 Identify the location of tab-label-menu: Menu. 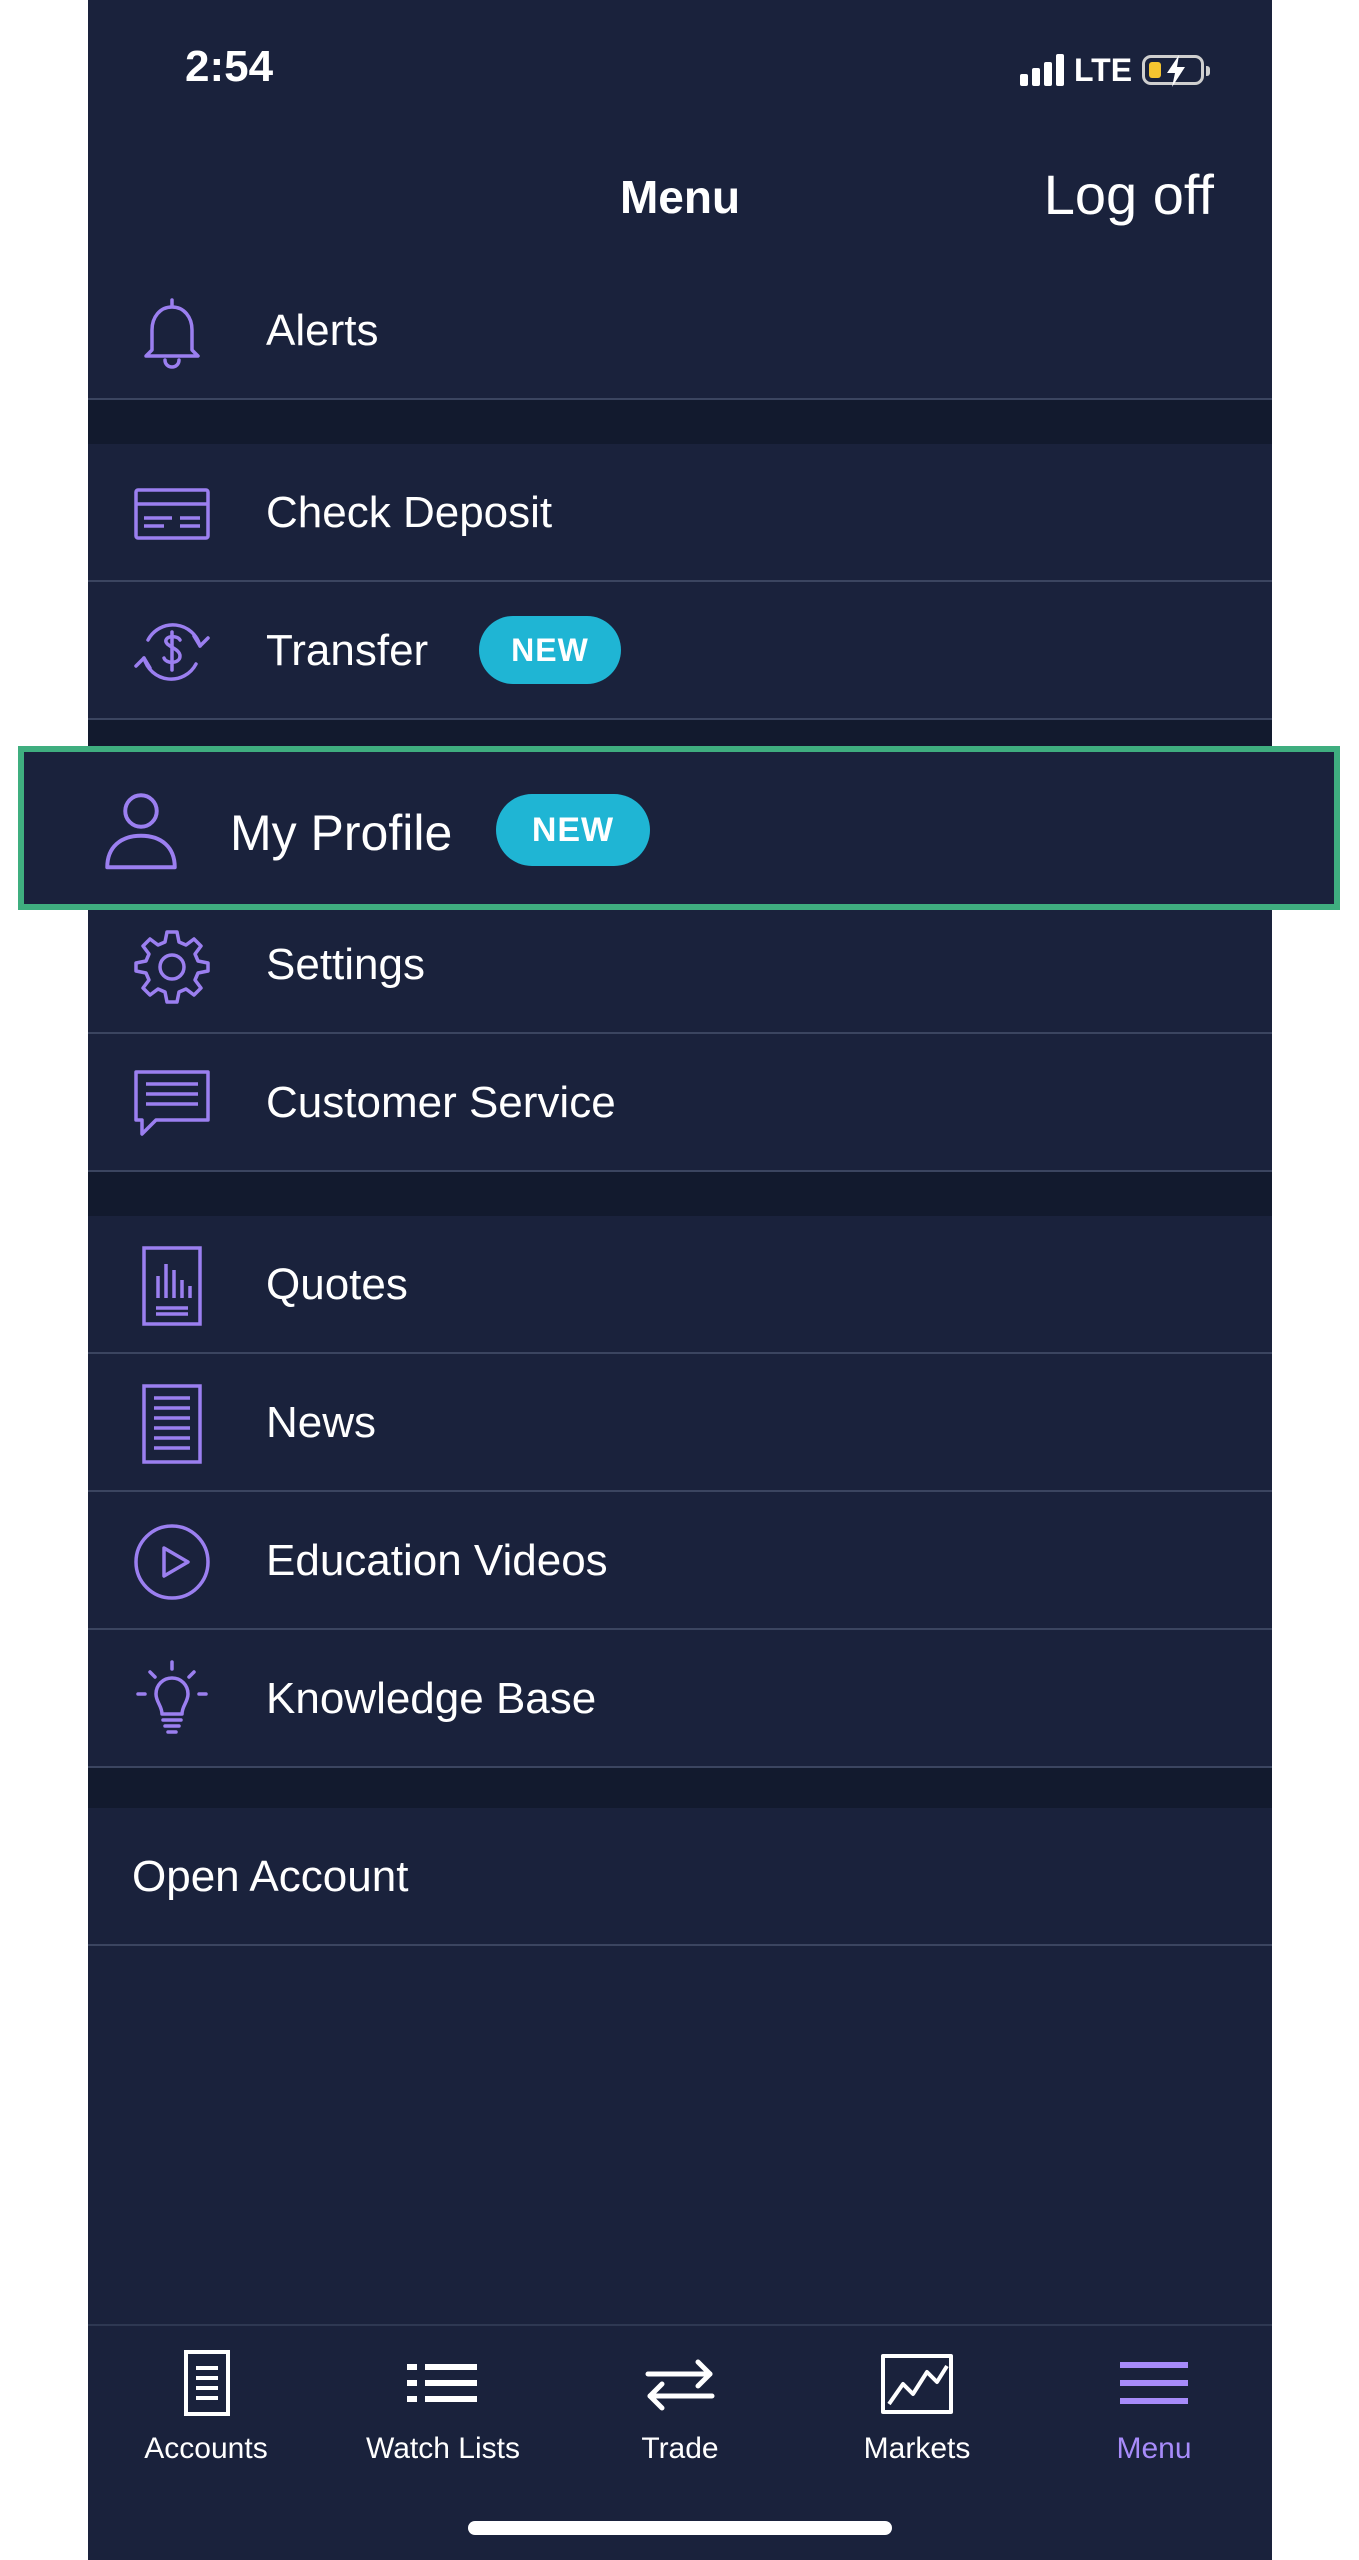
(1154, 2448).